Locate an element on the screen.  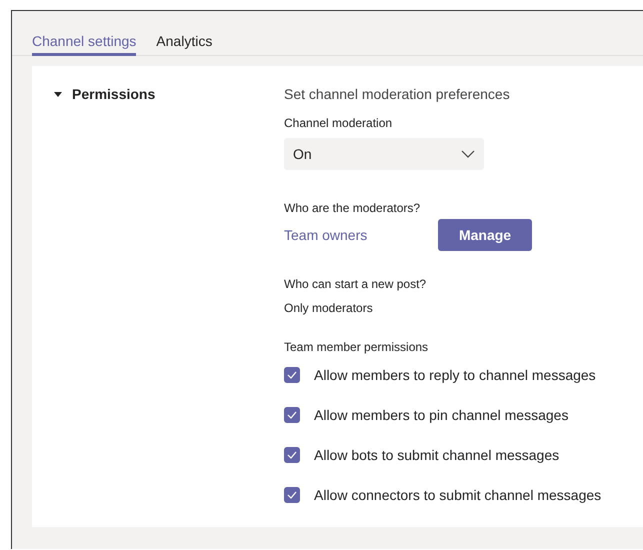
moderation-dropdown: On is located at coordinates (384, 154).